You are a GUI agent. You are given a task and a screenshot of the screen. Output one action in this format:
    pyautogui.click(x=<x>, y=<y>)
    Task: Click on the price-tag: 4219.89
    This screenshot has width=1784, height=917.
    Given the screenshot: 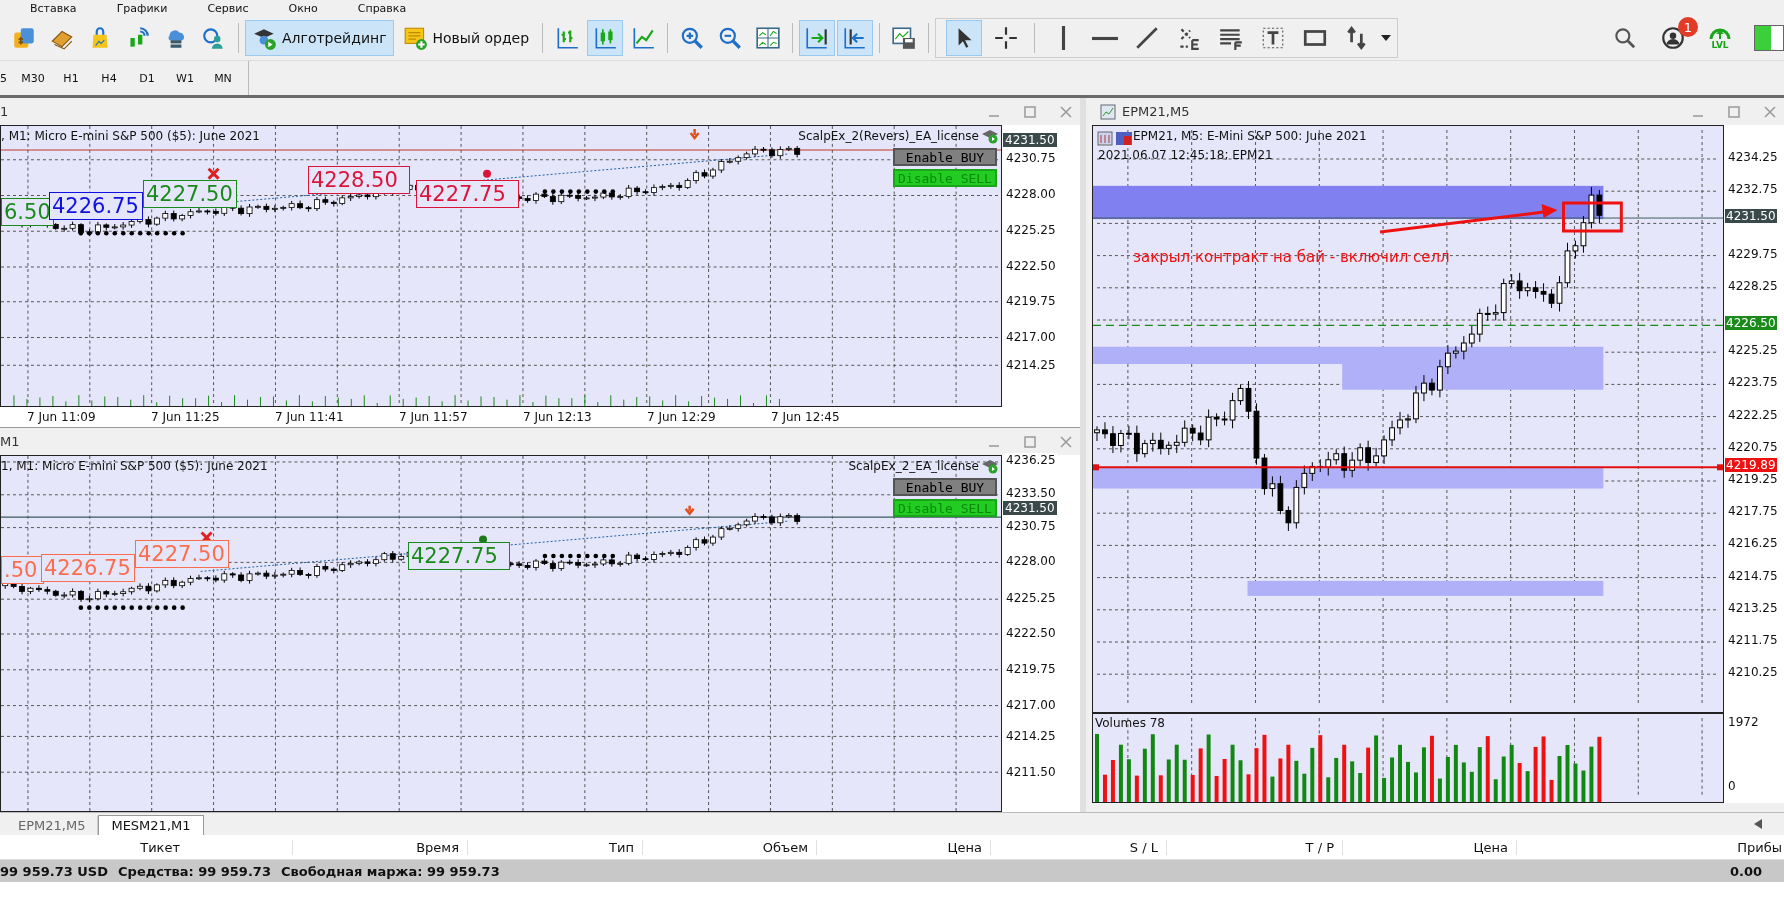 What is the action you would take?
    pyautogui.click(x=1751, y=465)
    